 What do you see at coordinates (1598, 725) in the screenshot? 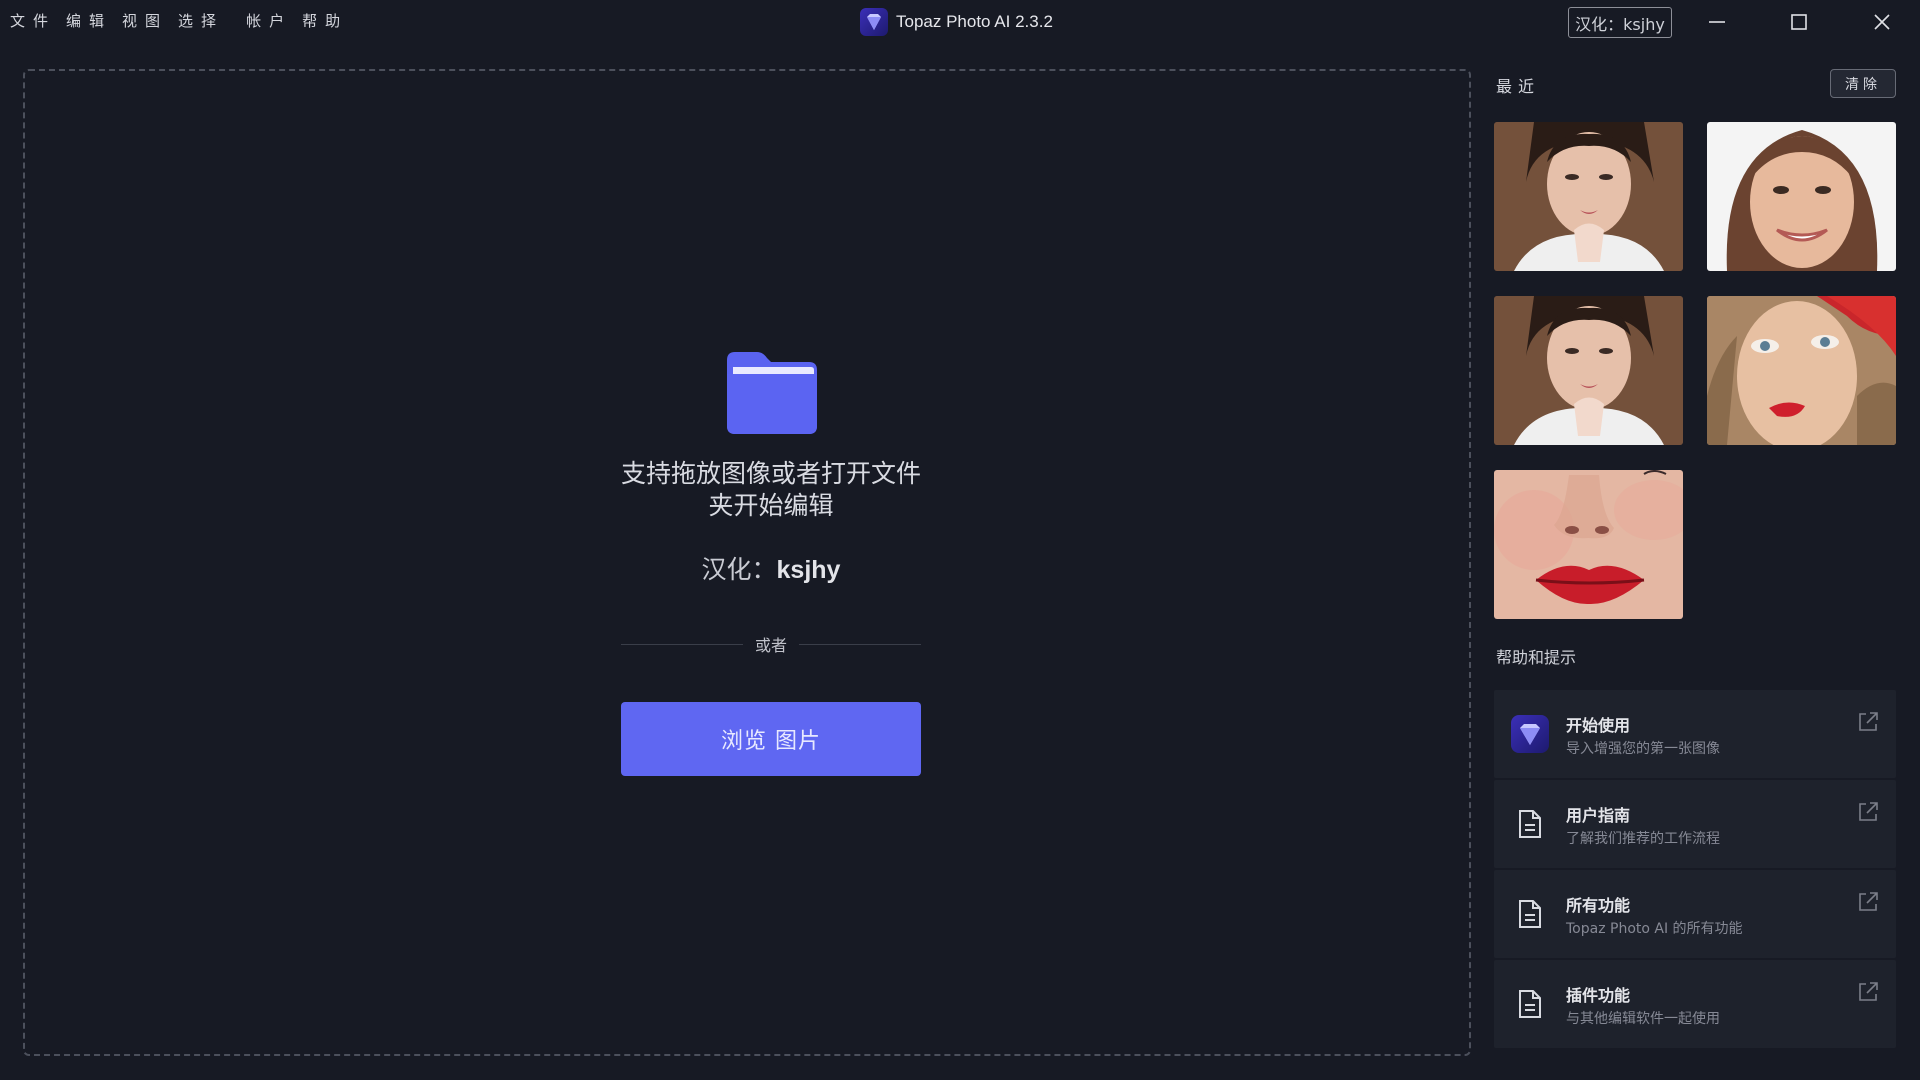
I see `help-item-title: 开始使用` at bounding box center [1598, 725].